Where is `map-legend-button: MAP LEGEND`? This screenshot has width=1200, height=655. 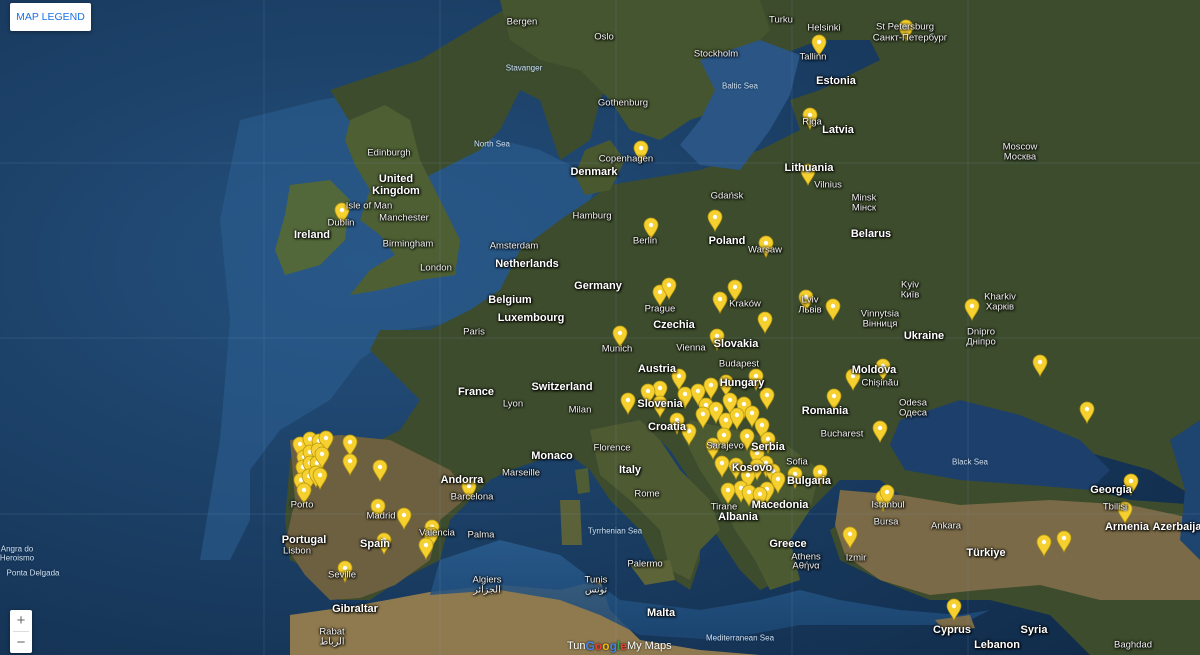 map-legend-button: MAP LEGEND is located at coordinates (50, 17).